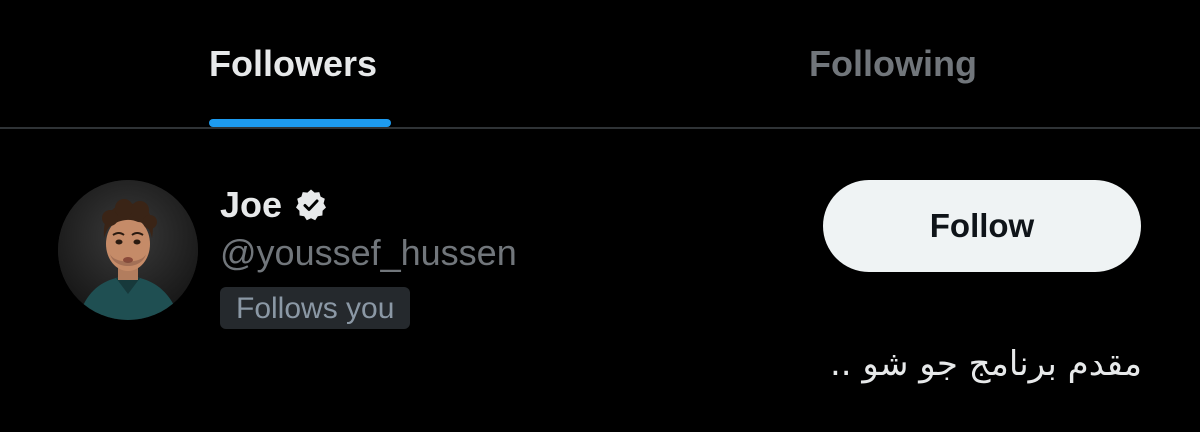  Describe the element at coordinates (982, 226) in the screenshot. I see `follow-button: Follow` at that location.